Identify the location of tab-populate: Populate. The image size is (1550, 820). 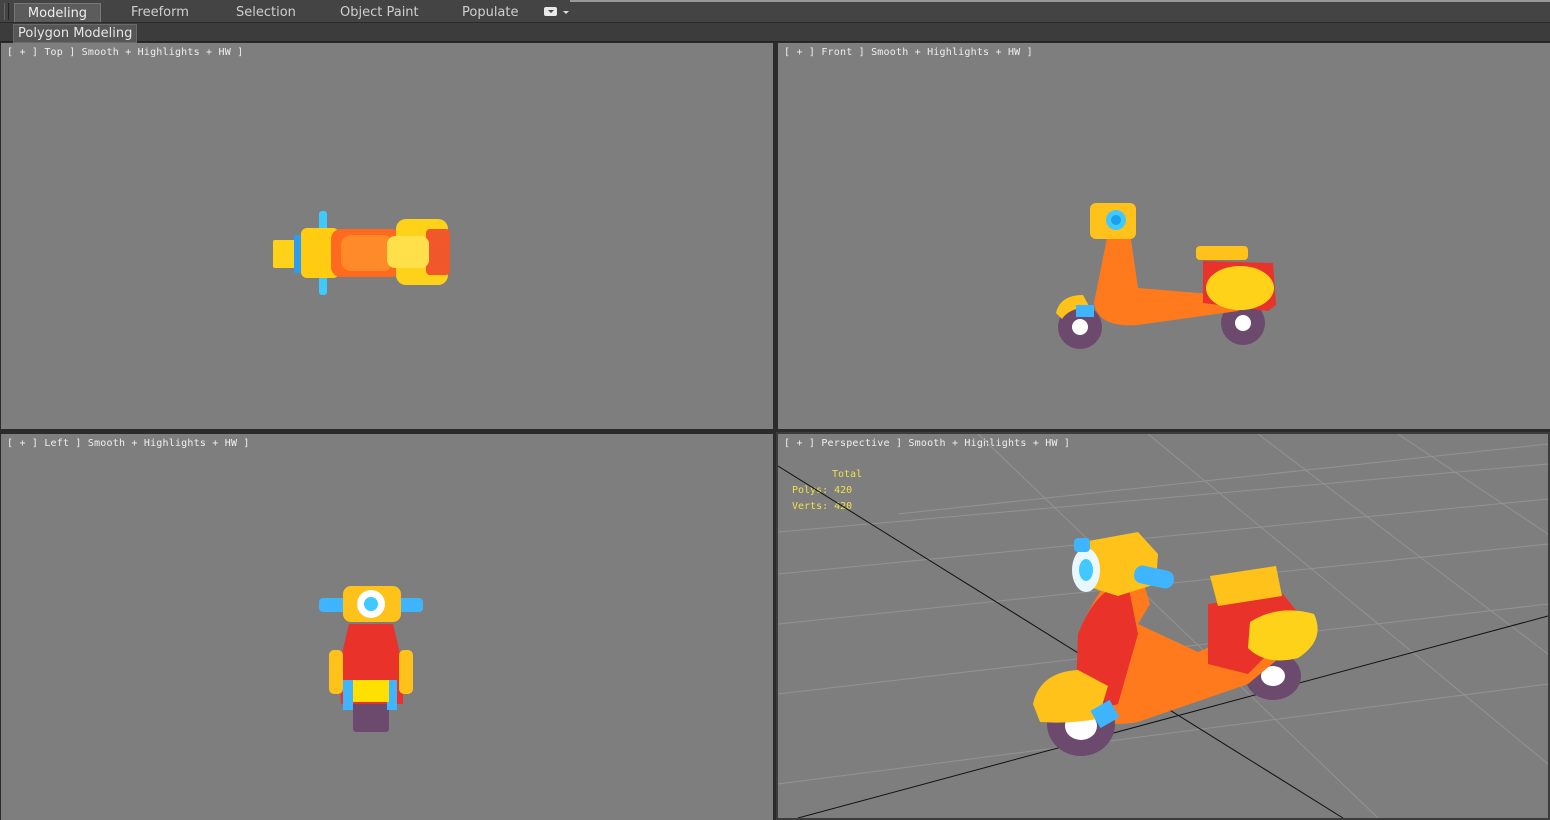
(490, 12).